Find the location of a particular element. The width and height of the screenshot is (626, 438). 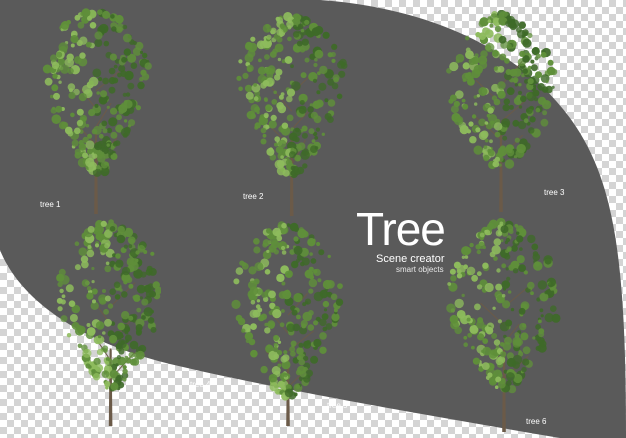

tree-6-image is located at coordinates (503, 325).